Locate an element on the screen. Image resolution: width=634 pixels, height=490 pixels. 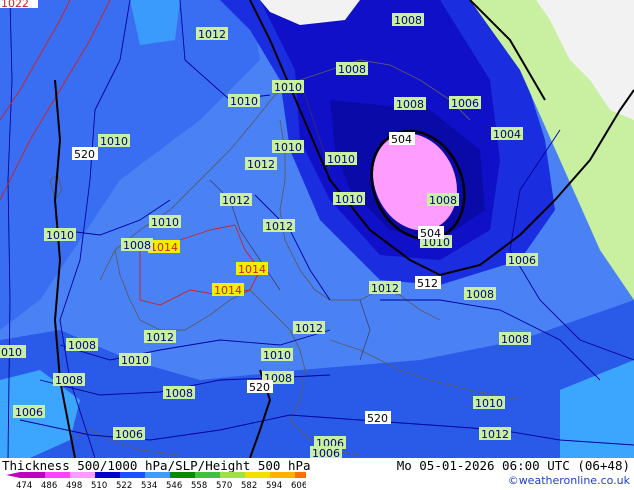
svg-text: 504 is located at coordinates (401, 139).